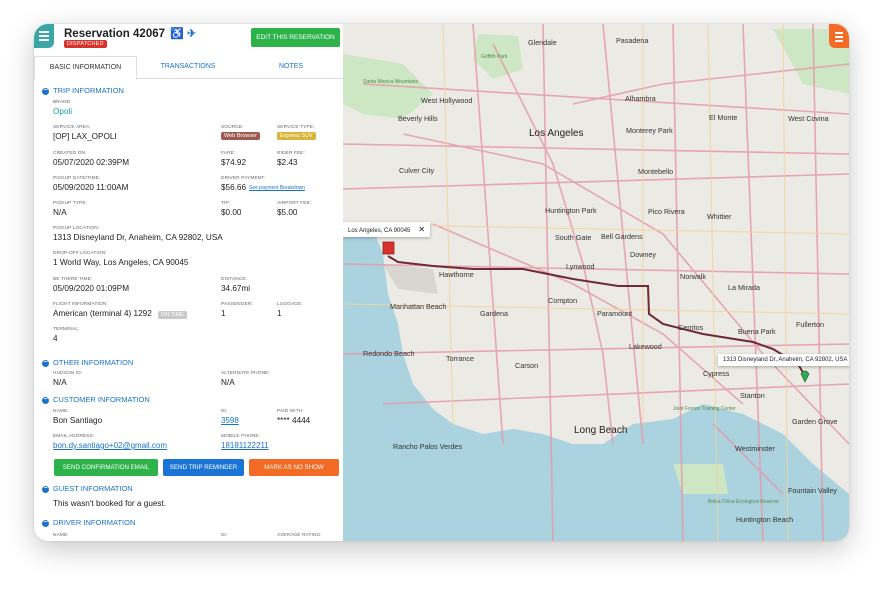  Describe the element at coordinates (296, 127) in the screenshot. I see `service-type-label: SERVICE TYPE:` at that location.